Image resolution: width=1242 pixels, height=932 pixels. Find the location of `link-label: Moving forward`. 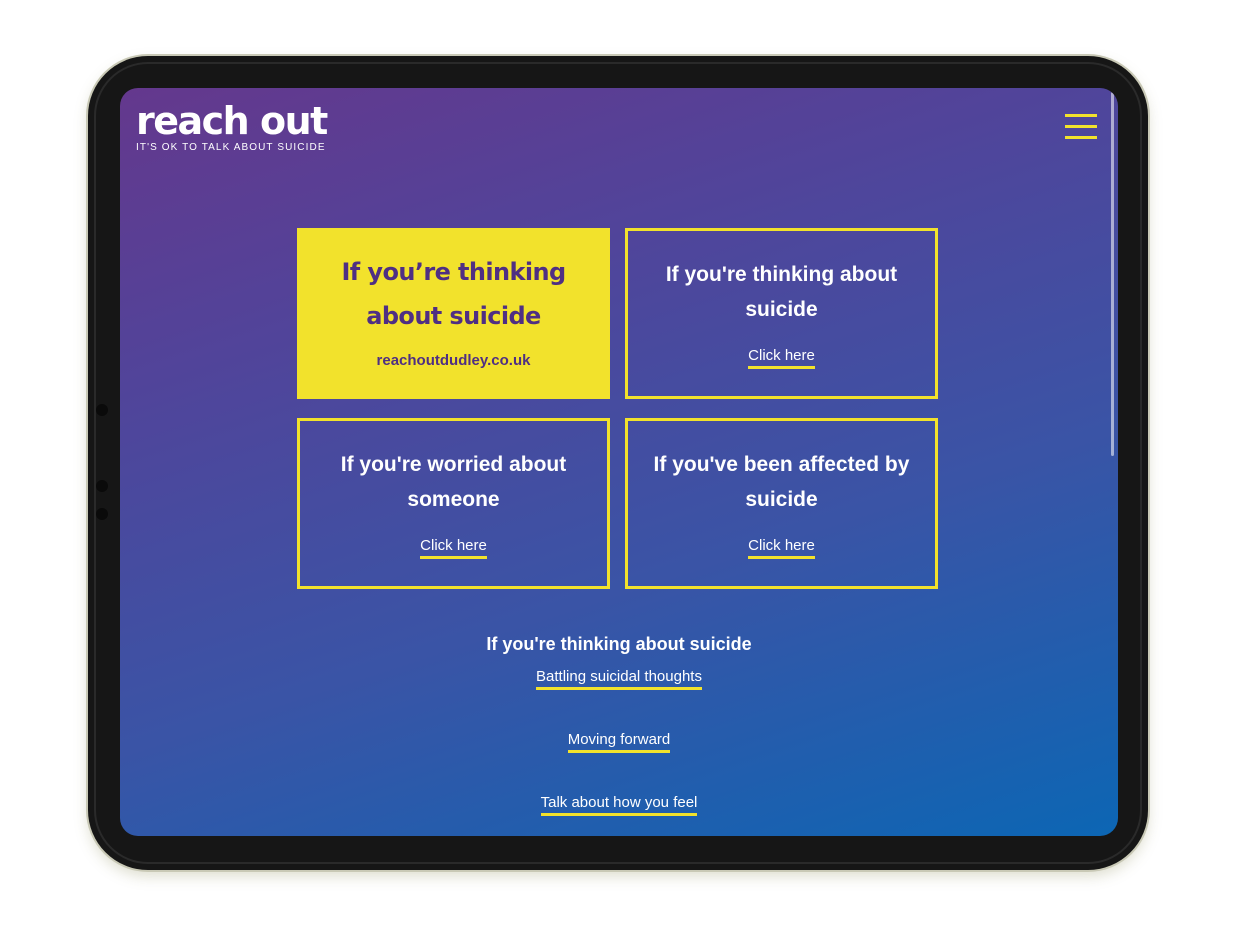

link-label: Moving forward is located at coordinates (619, 742).